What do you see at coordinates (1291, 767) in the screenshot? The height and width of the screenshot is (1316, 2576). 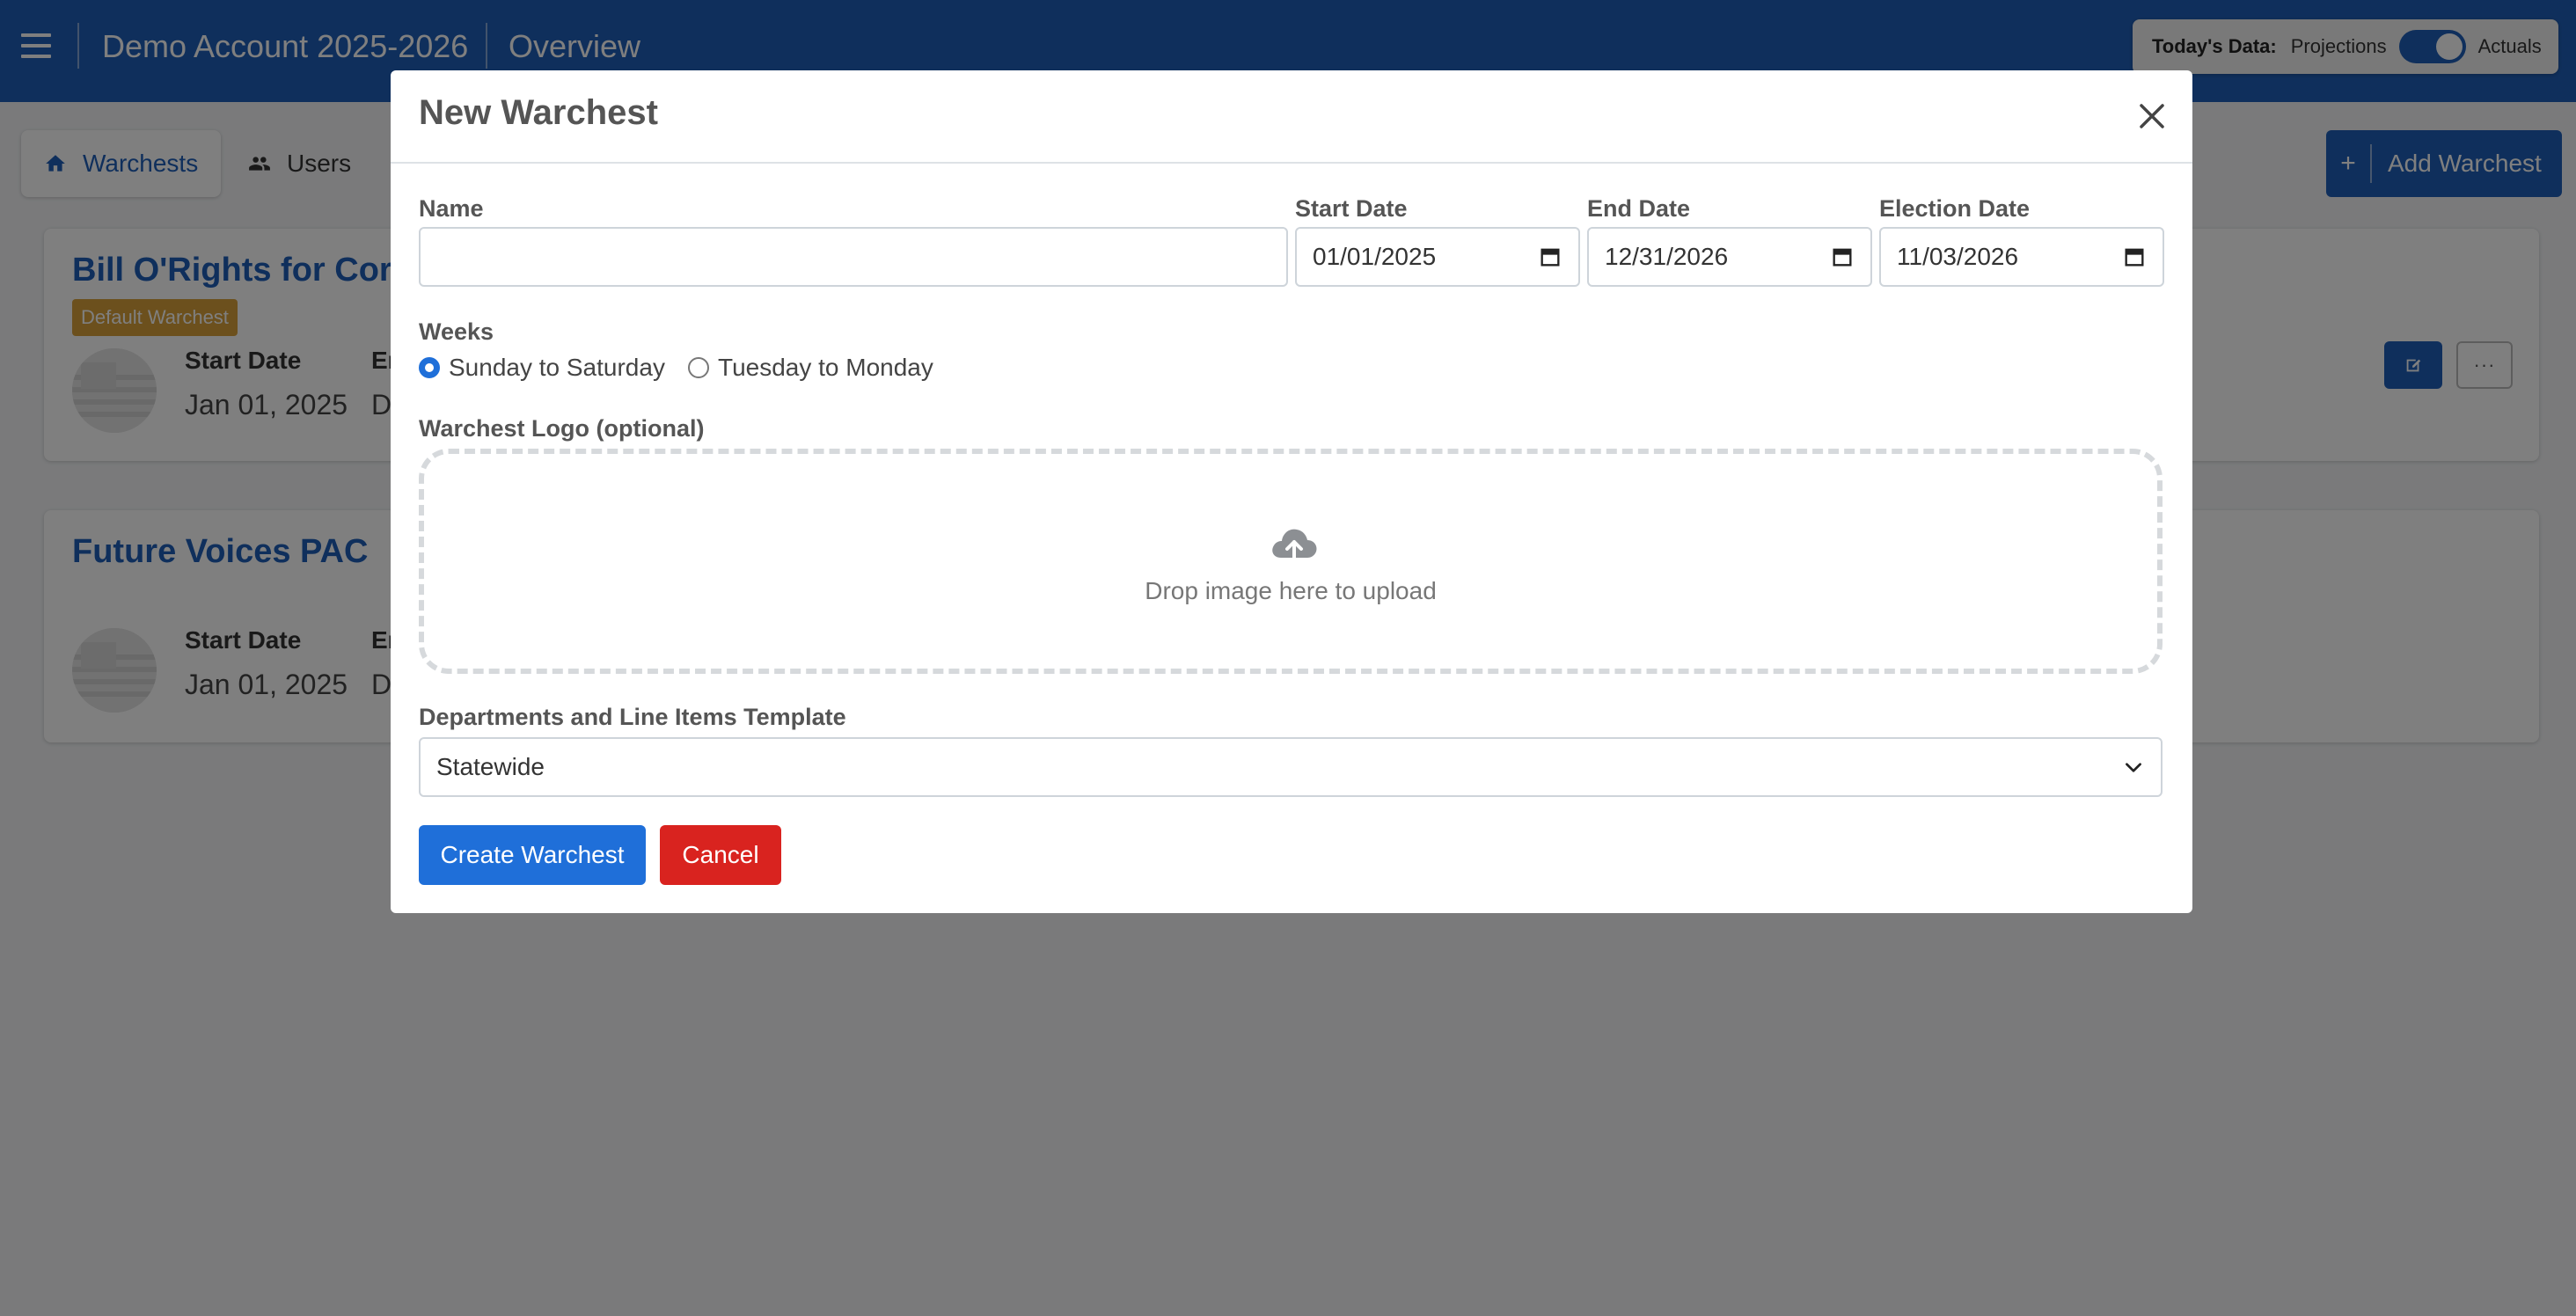 I see `template-select: Statewide` at bounding box center [1291, 767].